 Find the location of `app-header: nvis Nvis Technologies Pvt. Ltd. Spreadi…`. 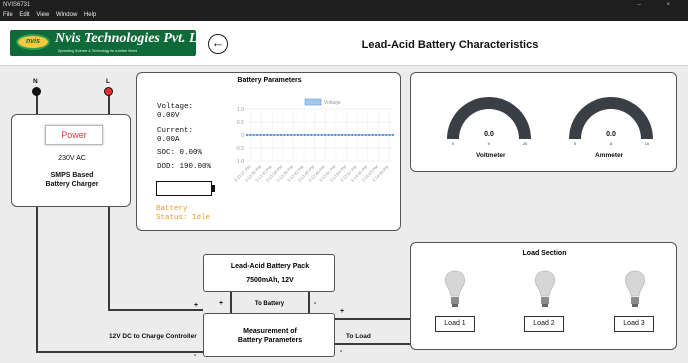

app-header: nvis Nvis Technologies Pvt. Ltd. Spreadi… is located at coordinates (344, 43).